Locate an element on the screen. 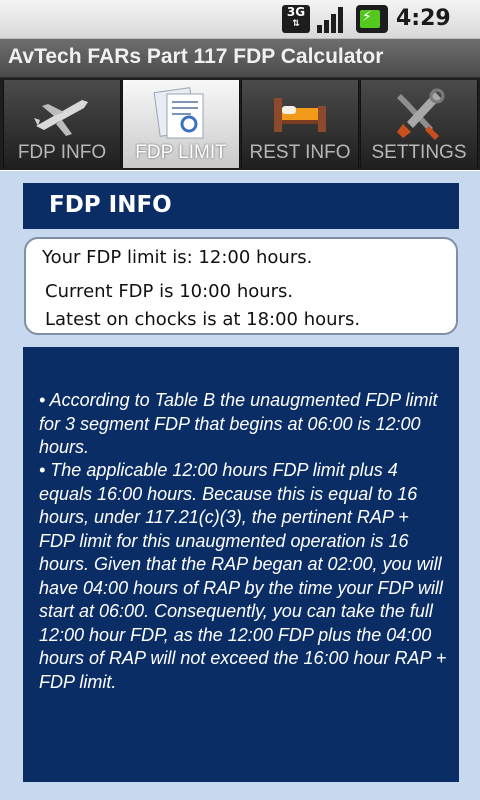 The width and height of the screenshot is (480, 800). data-arrows-icon: ⇅ is located at coordinates (296, 24).